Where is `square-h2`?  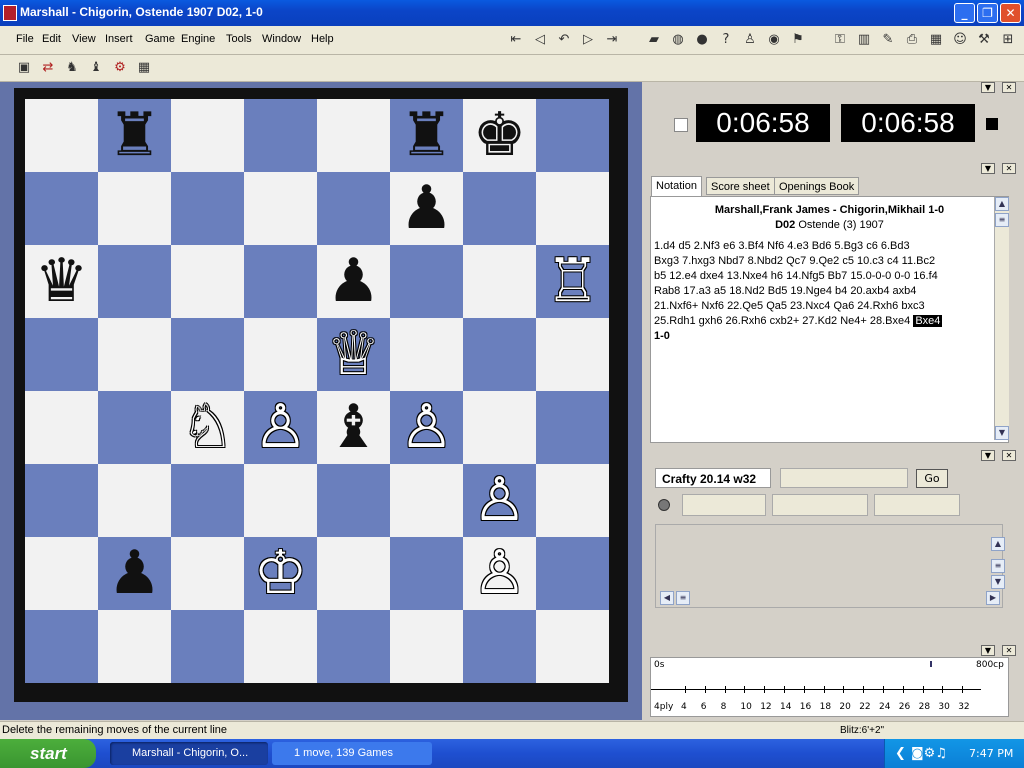 square-h2 is located at coordinates (572, 573).